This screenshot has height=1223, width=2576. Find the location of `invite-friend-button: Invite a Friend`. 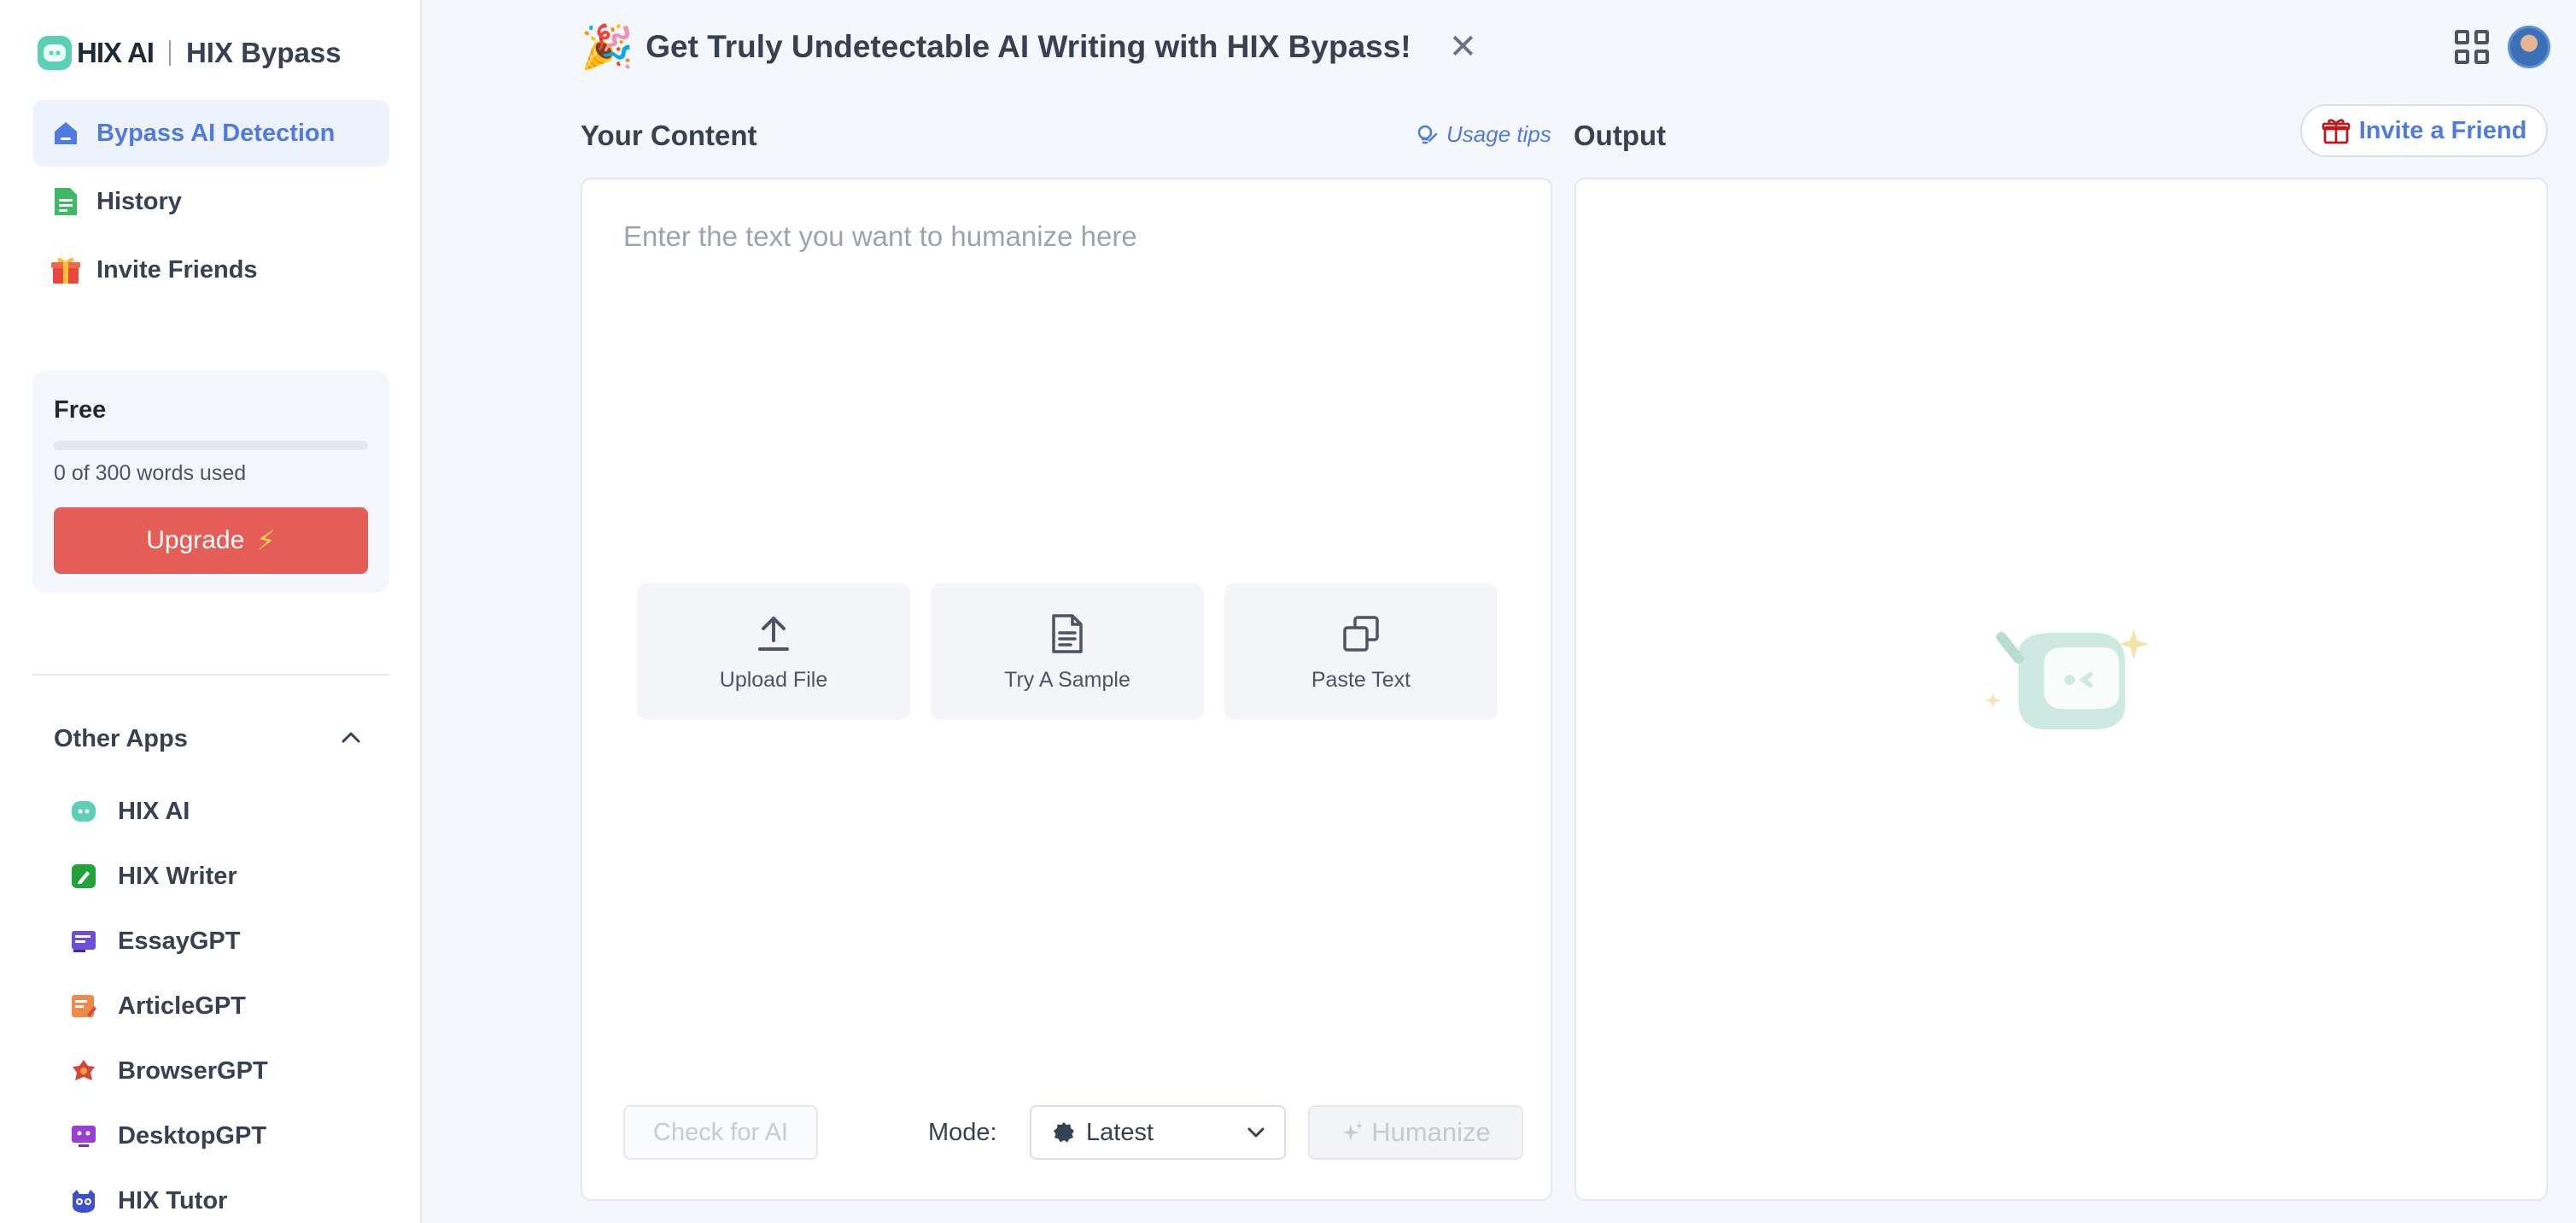

invite-friend-button: Invite a Friend is located at coordinates (2424, 130).